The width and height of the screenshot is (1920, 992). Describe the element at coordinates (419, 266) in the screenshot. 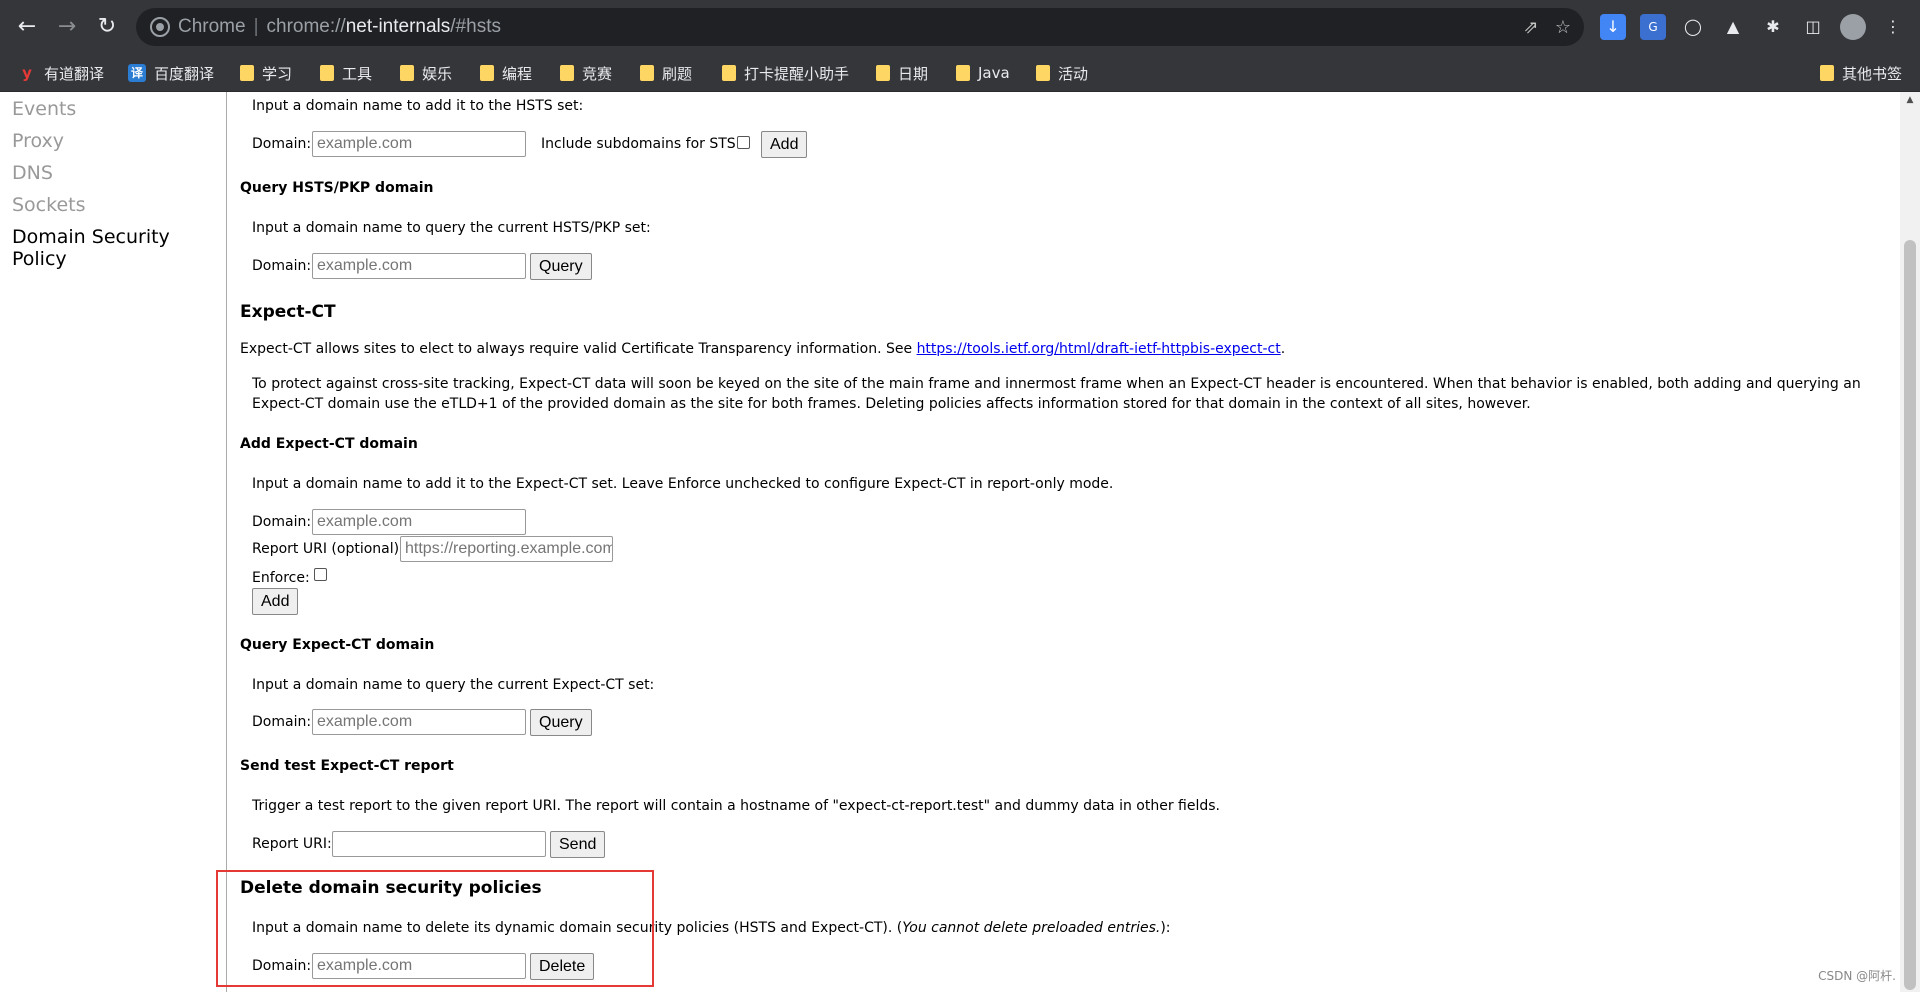

I see `query-hsts-domain-input: example.com` at that location.